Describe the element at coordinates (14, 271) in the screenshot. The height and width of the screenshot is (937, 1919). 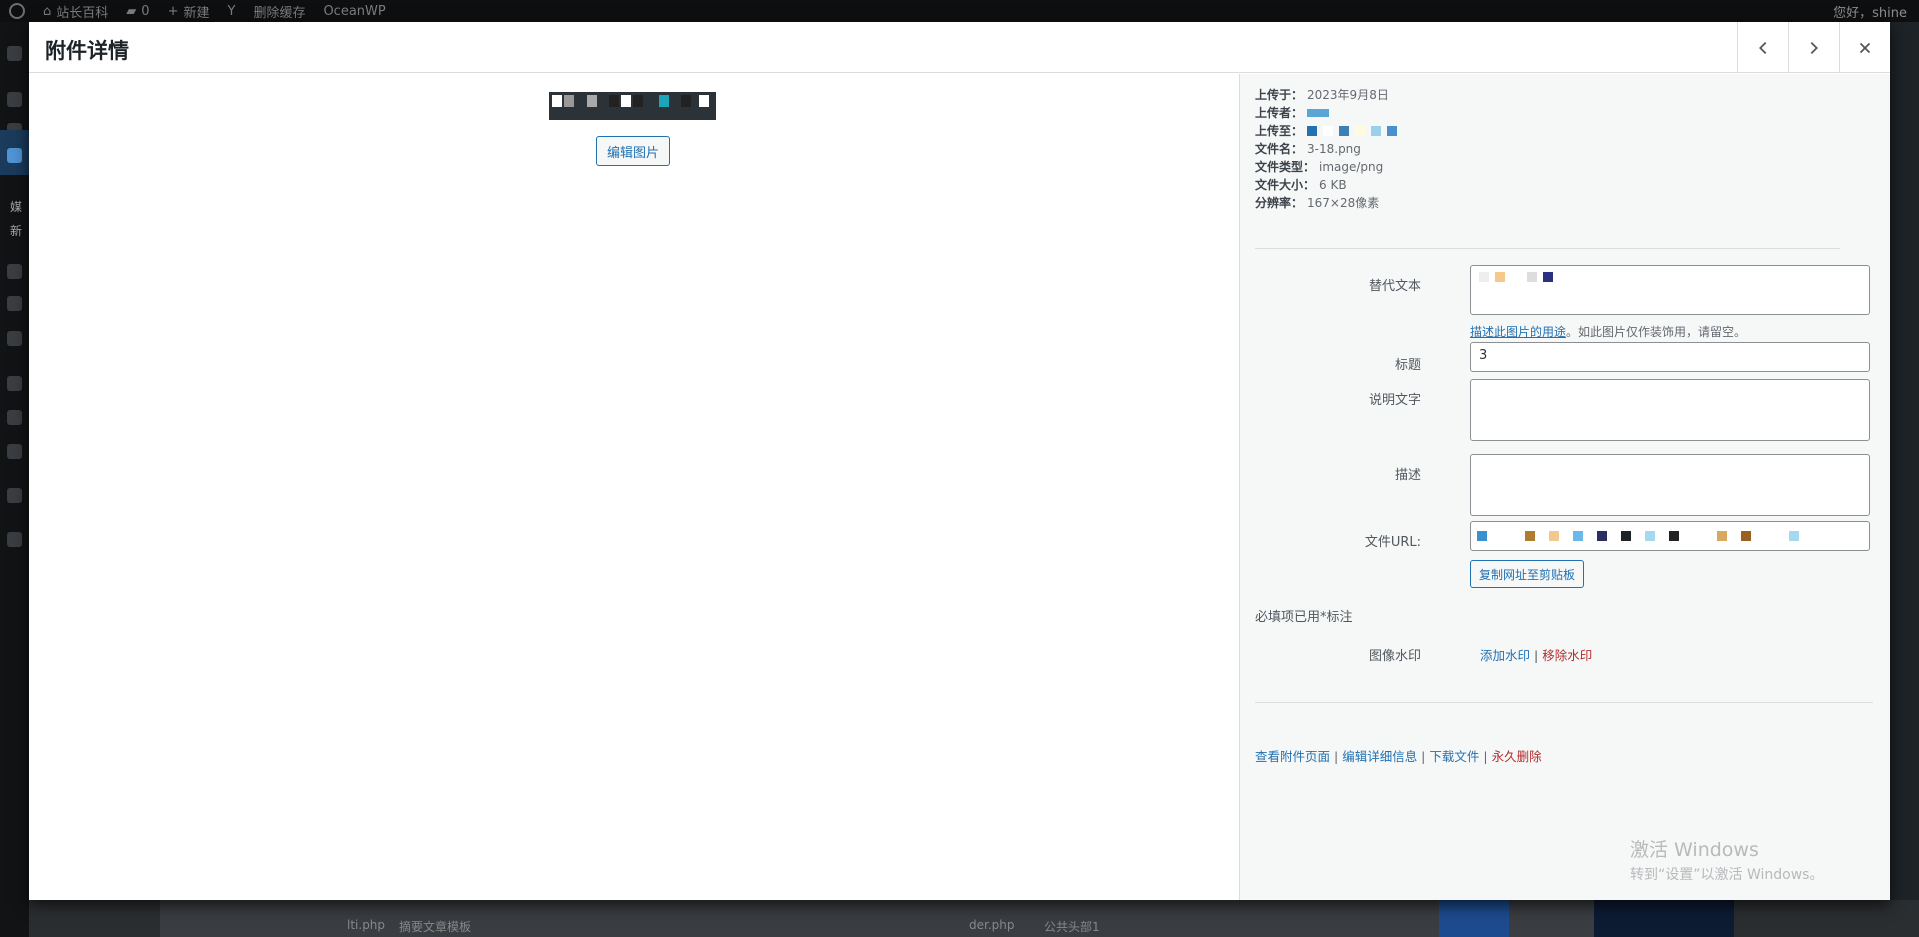
I see `pages-icon` at that location.